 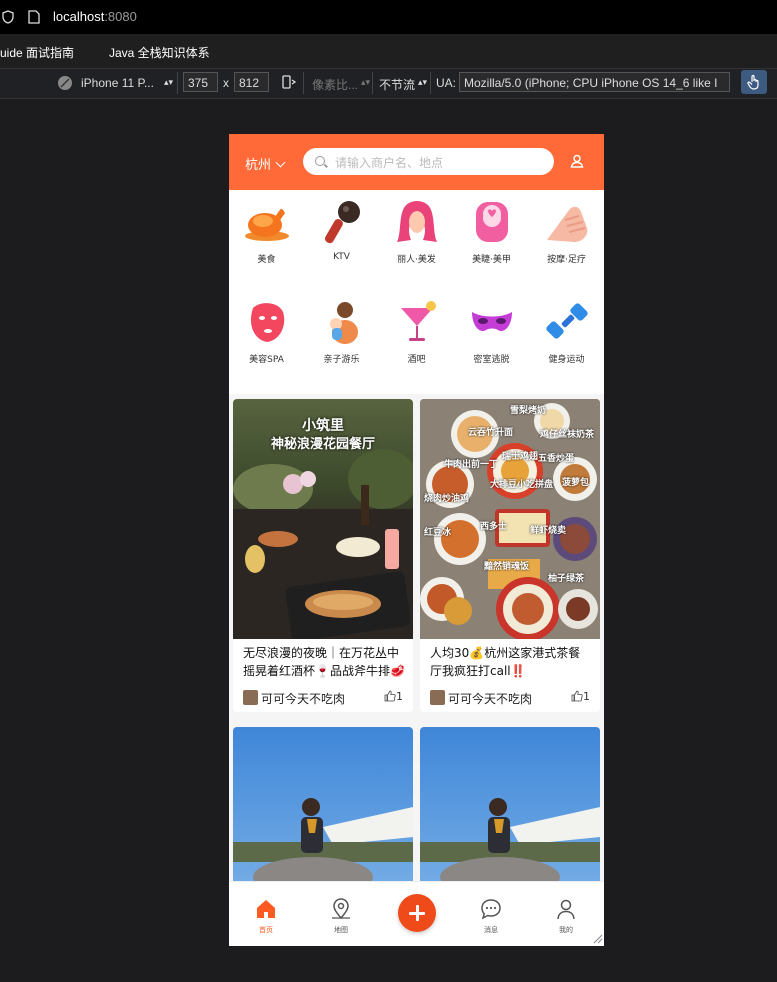 What do you see at coordinates (320, 161) in the screenshot?
I see `search-icon` at bounding box center [320, 161].